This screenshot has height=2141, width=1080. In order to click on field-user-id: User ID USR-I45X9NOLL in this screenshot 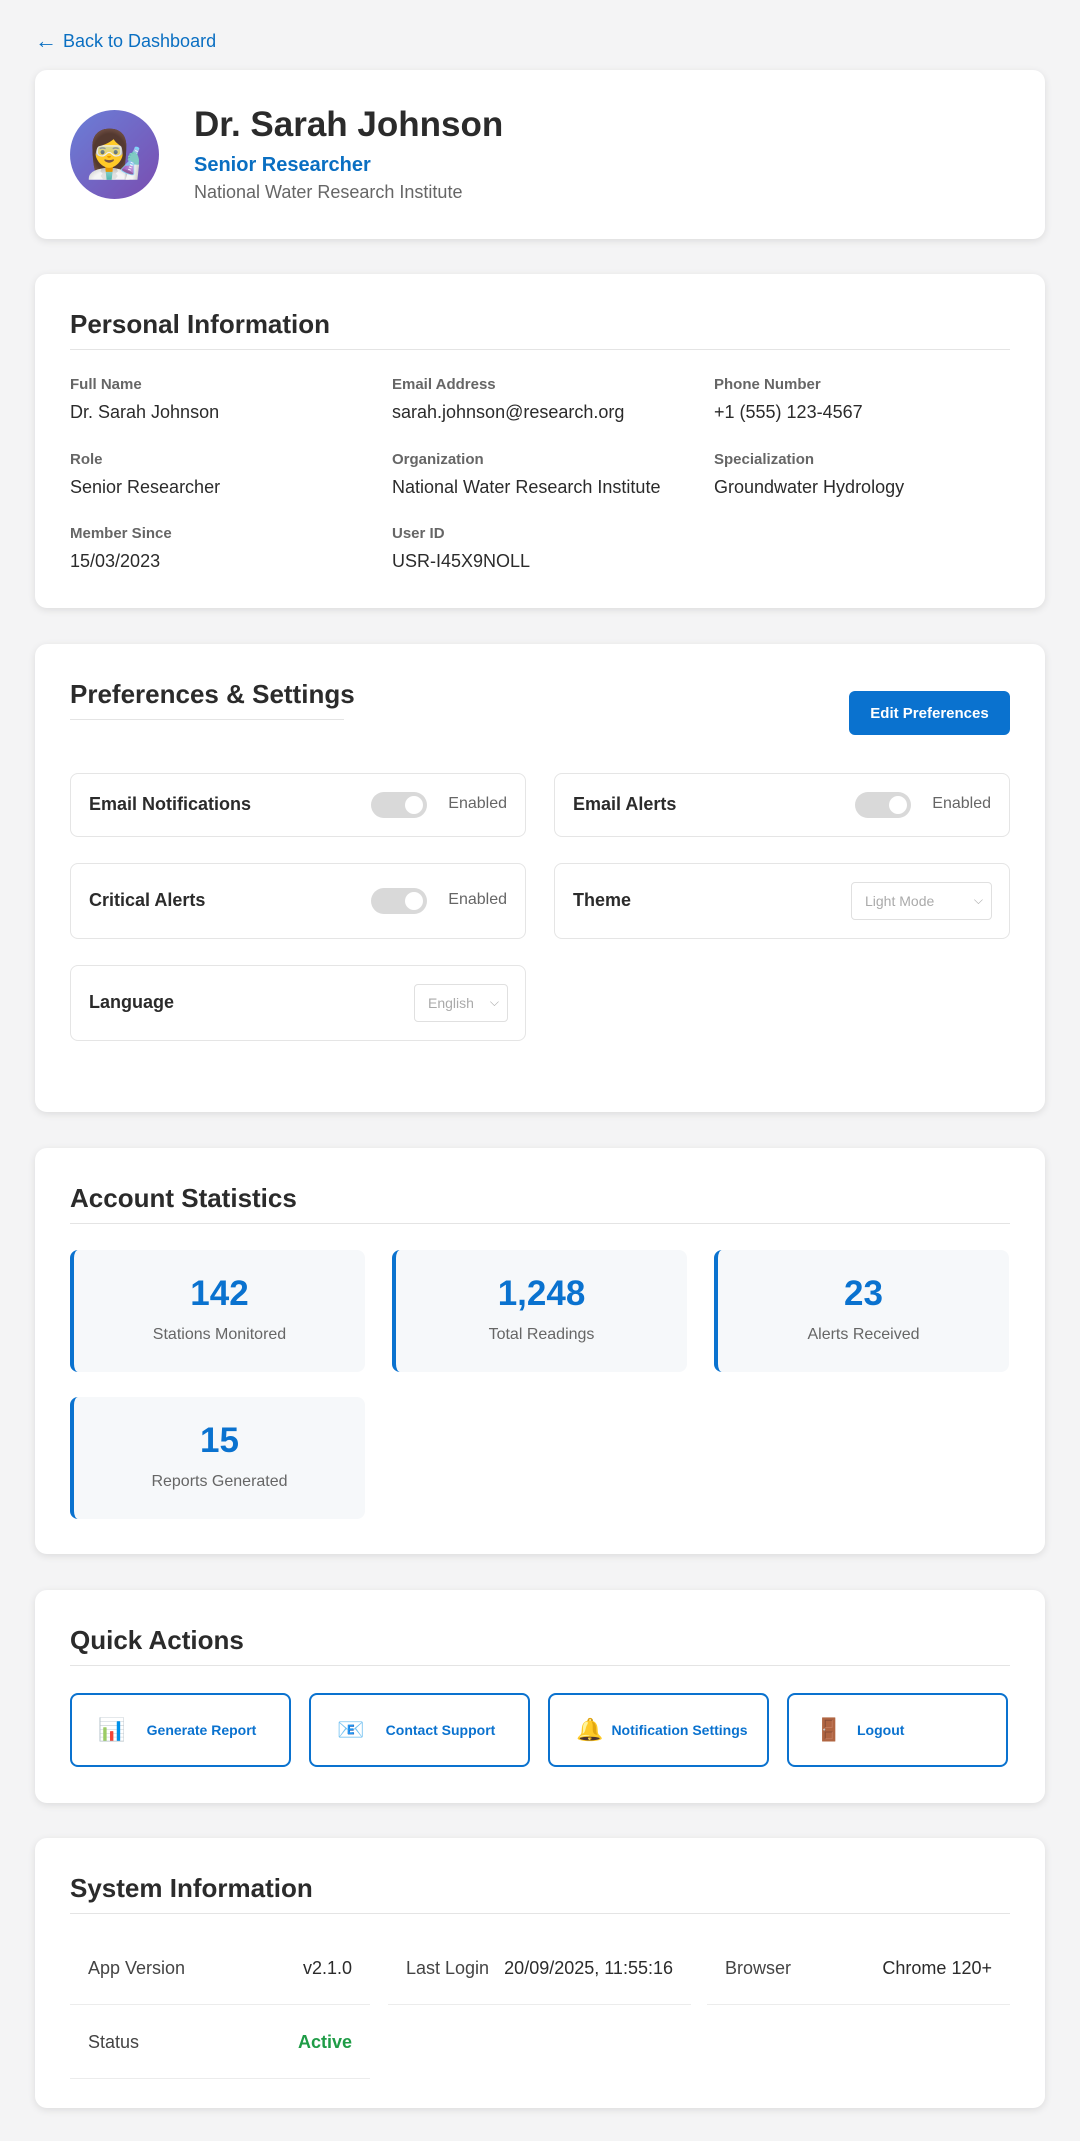, I will do `click(542, 548)`.